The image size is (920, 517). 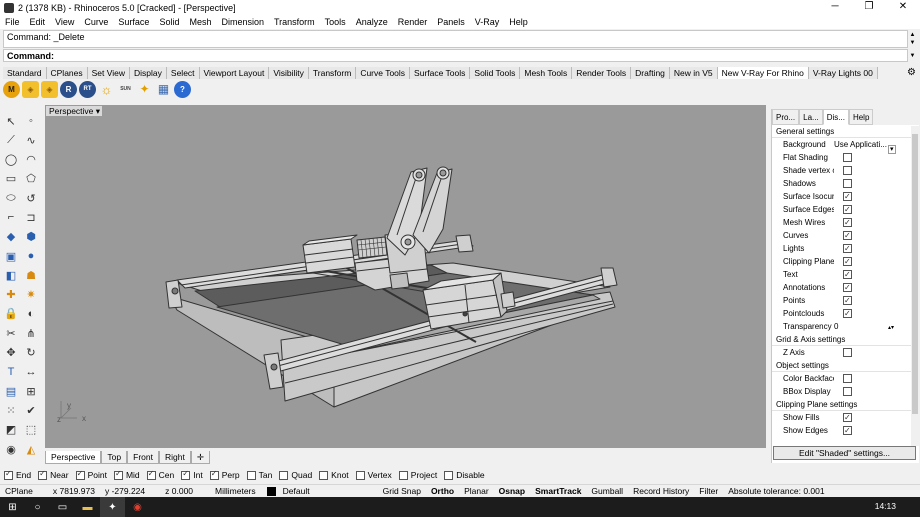 What do you see at coordinates (37, 507) in the screenshot?
I see `search-icon: ○` at bounding box center [37, 507].